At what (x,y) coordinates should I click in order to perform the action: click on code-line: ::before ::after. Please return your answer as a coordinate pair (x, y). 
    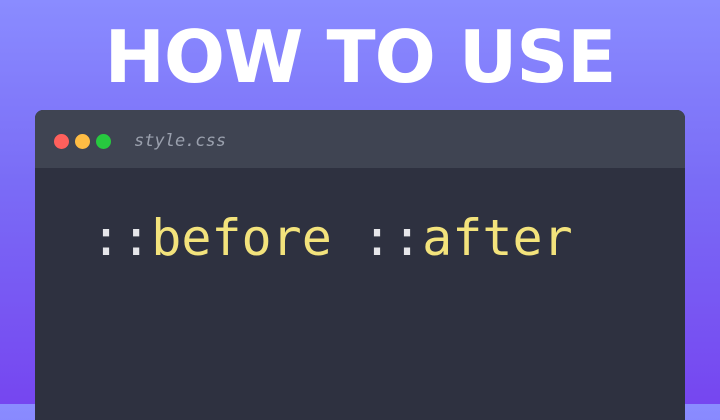
    Looking at the image, I should click on (332, 238).